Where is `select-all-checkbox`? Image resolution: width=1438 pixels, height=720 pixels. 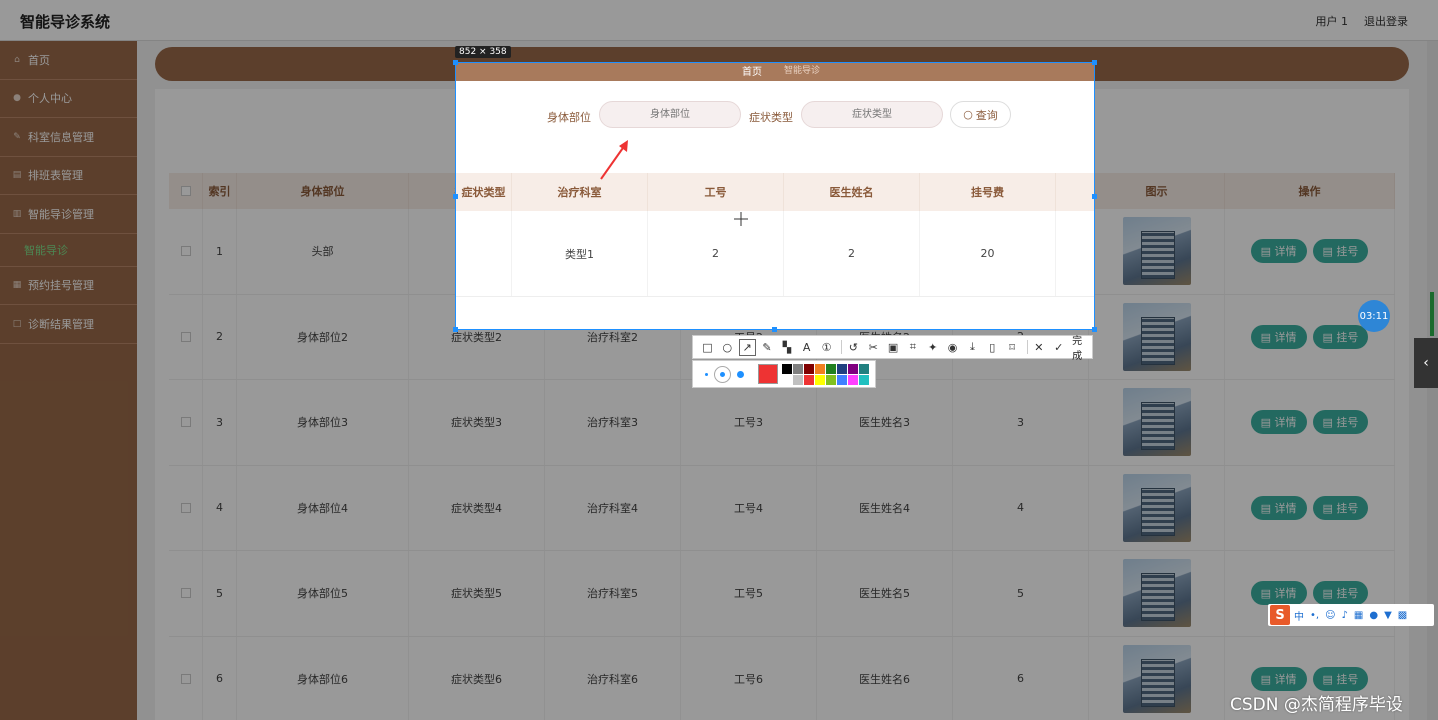 select-all-checkbox is located at coordinates (185, 191).